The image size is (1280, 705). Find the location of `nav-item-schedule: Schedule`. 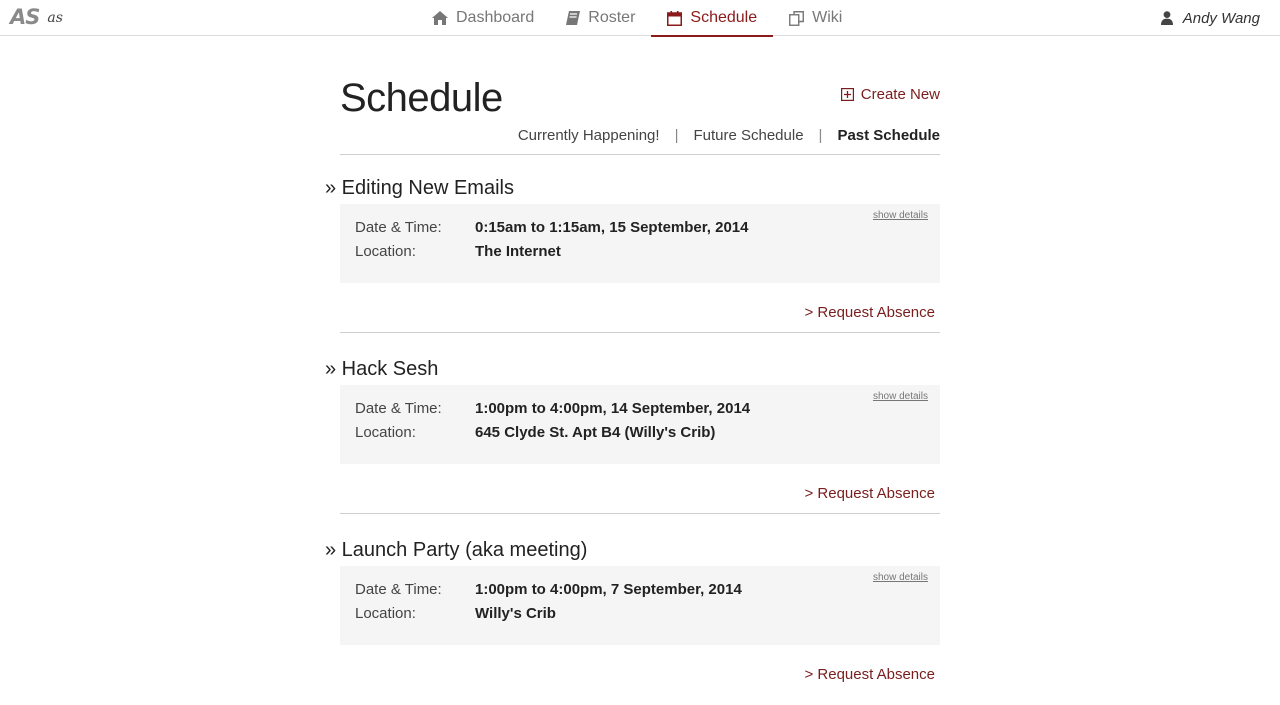

nav-item-schedule: Schedule is located at coordinates (712, 18).